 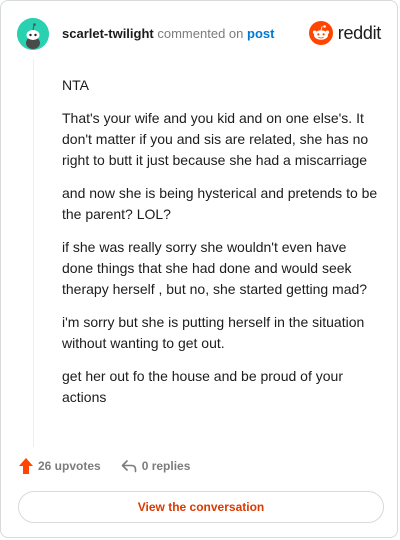 I want to click on upvote-button: 26 upvotes, so click(x=59, y=466).